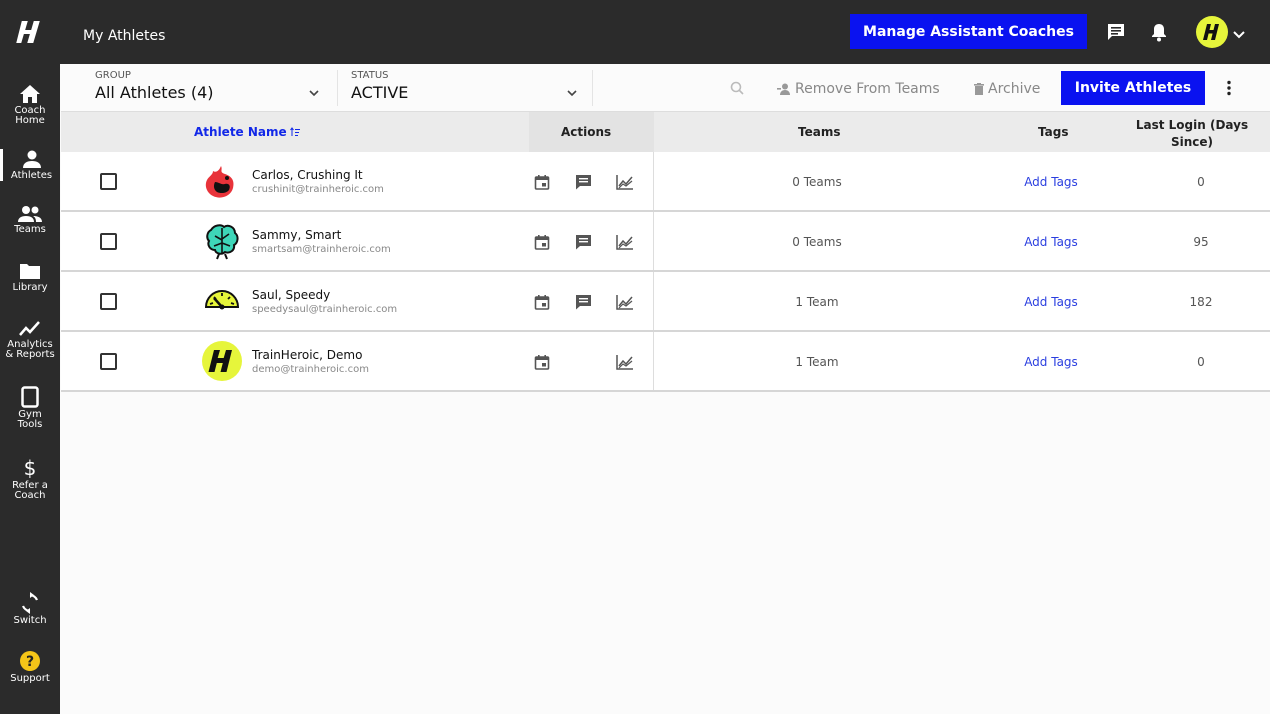 This screenshot has height=714, width=1270. I want to click on dollar-icon: $, so click(30, 468).